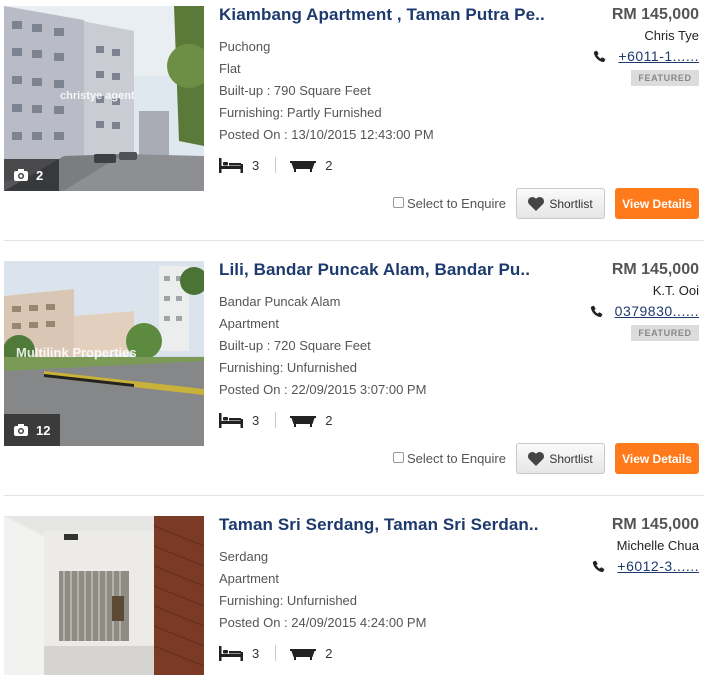  What do you see at coordinates (245, 46) in the screenshot?
I see `listing-location: Puchong` at bounding box center [245, 46].